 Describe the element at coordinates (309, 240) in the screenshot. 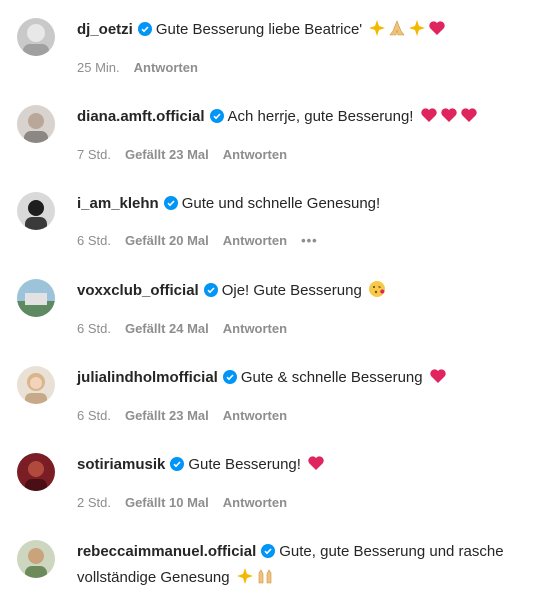

I see `more-options-icon: •••` at that location.